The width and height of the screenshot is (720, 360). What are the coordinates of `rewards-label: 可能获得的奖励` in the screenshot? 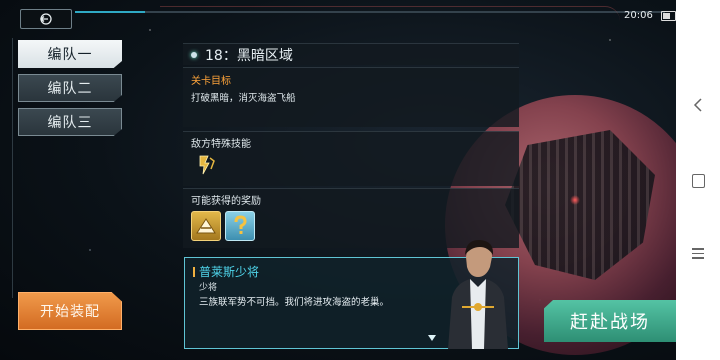 It's located at (226, 201).